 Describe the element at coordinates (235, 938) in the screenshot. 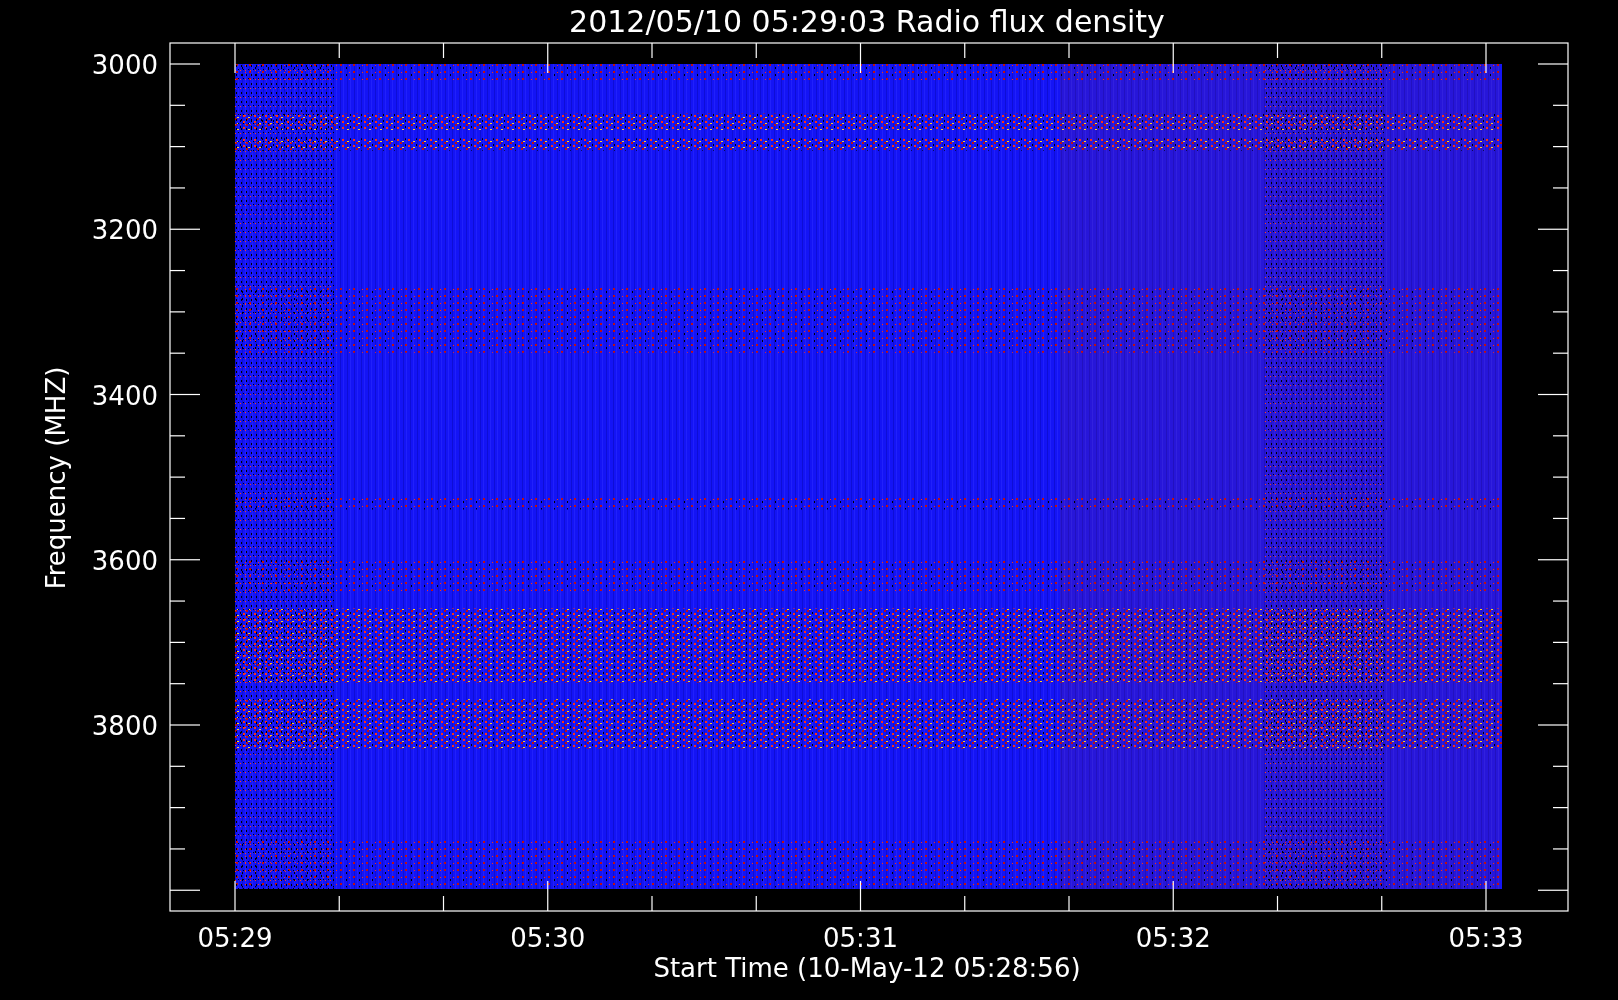

I see `x-tick-label: 05:29` at that location.